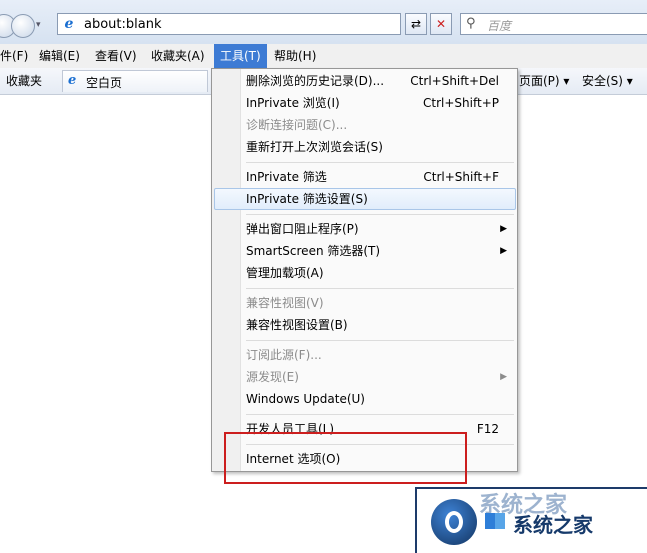 Image resolution: width=647 pixels, height=553 pixels. What do you see at coordinates (376, 147) in the screenshot?
I see `menu-item-reopen-session: 重新打开上次浏览会话(S)` at bounding box center [376, 147].